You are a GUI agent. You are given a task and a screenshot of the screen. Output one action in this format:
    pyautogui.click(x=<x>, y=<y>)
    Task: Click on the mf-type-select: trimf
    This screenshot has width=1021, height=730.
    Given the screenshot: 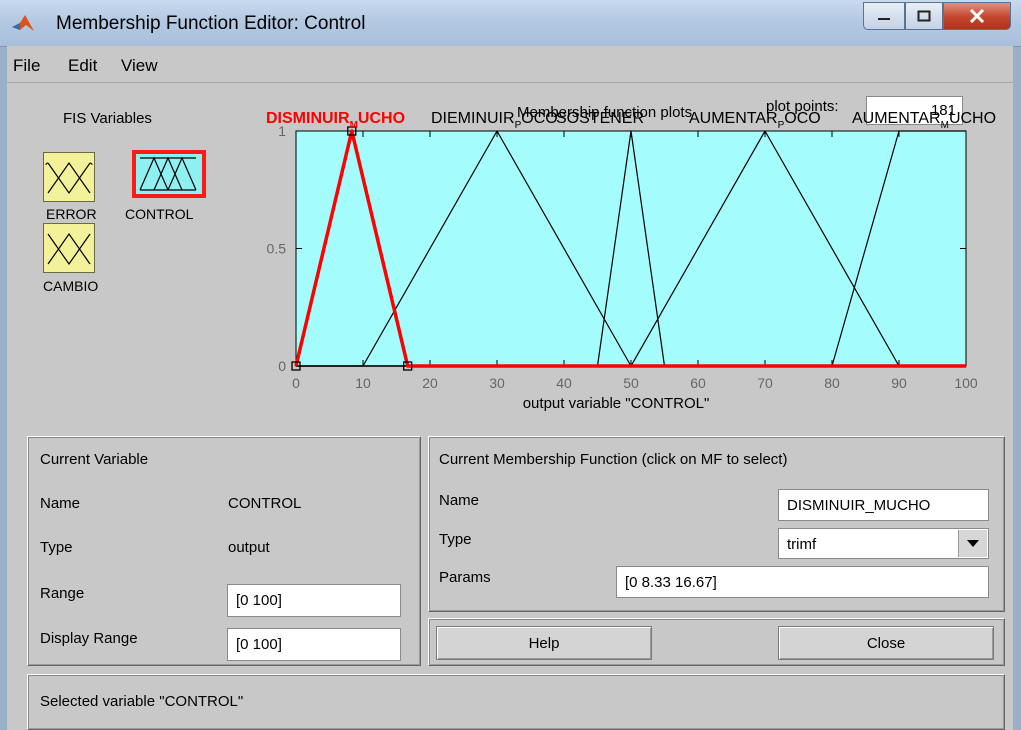 What is the action you would take?
    pyautogui.click(x=883, y=543)
    